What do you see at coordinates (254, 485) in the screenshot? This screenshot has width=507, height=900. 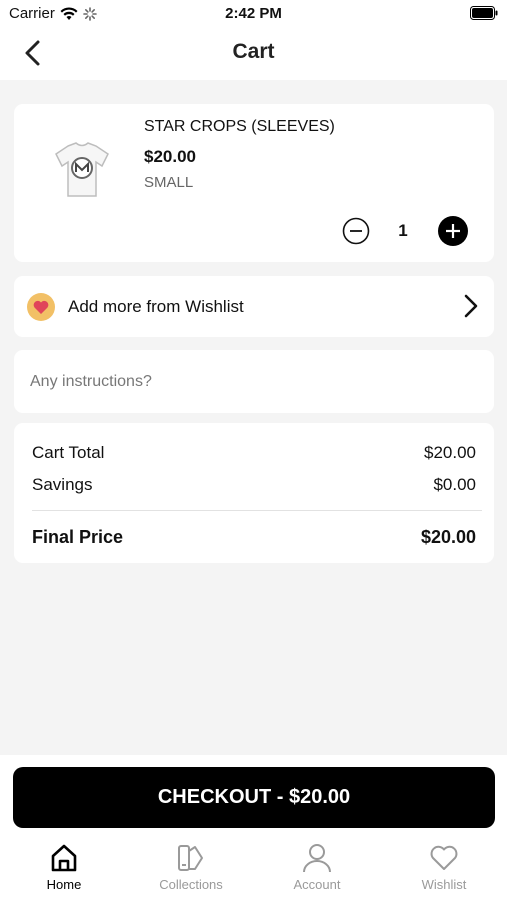 I see `savings-row: Savings $0.00` at bounding box center [254, 485].